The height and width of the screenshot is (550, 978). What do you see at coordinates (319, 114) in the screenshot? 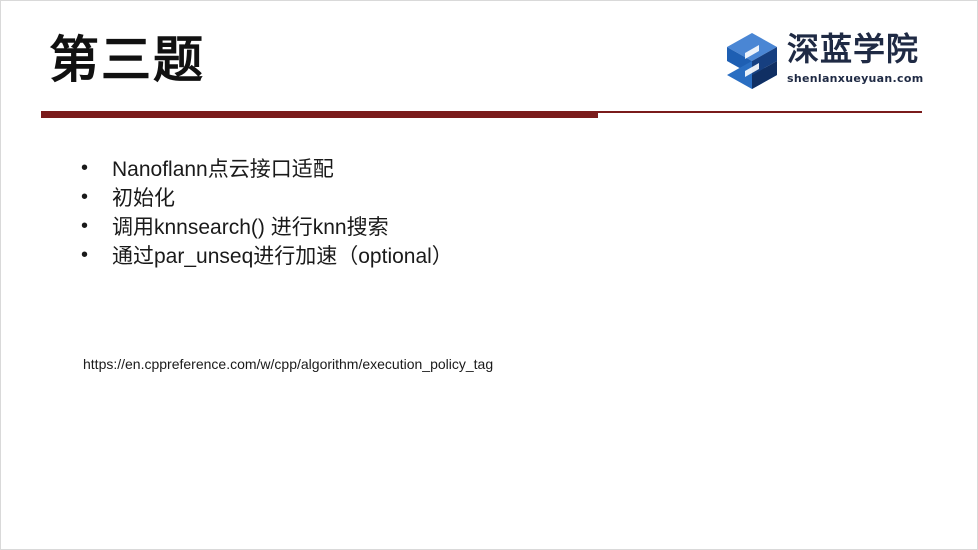
I see `title-divider-thick` at bounding box center [319, 114].